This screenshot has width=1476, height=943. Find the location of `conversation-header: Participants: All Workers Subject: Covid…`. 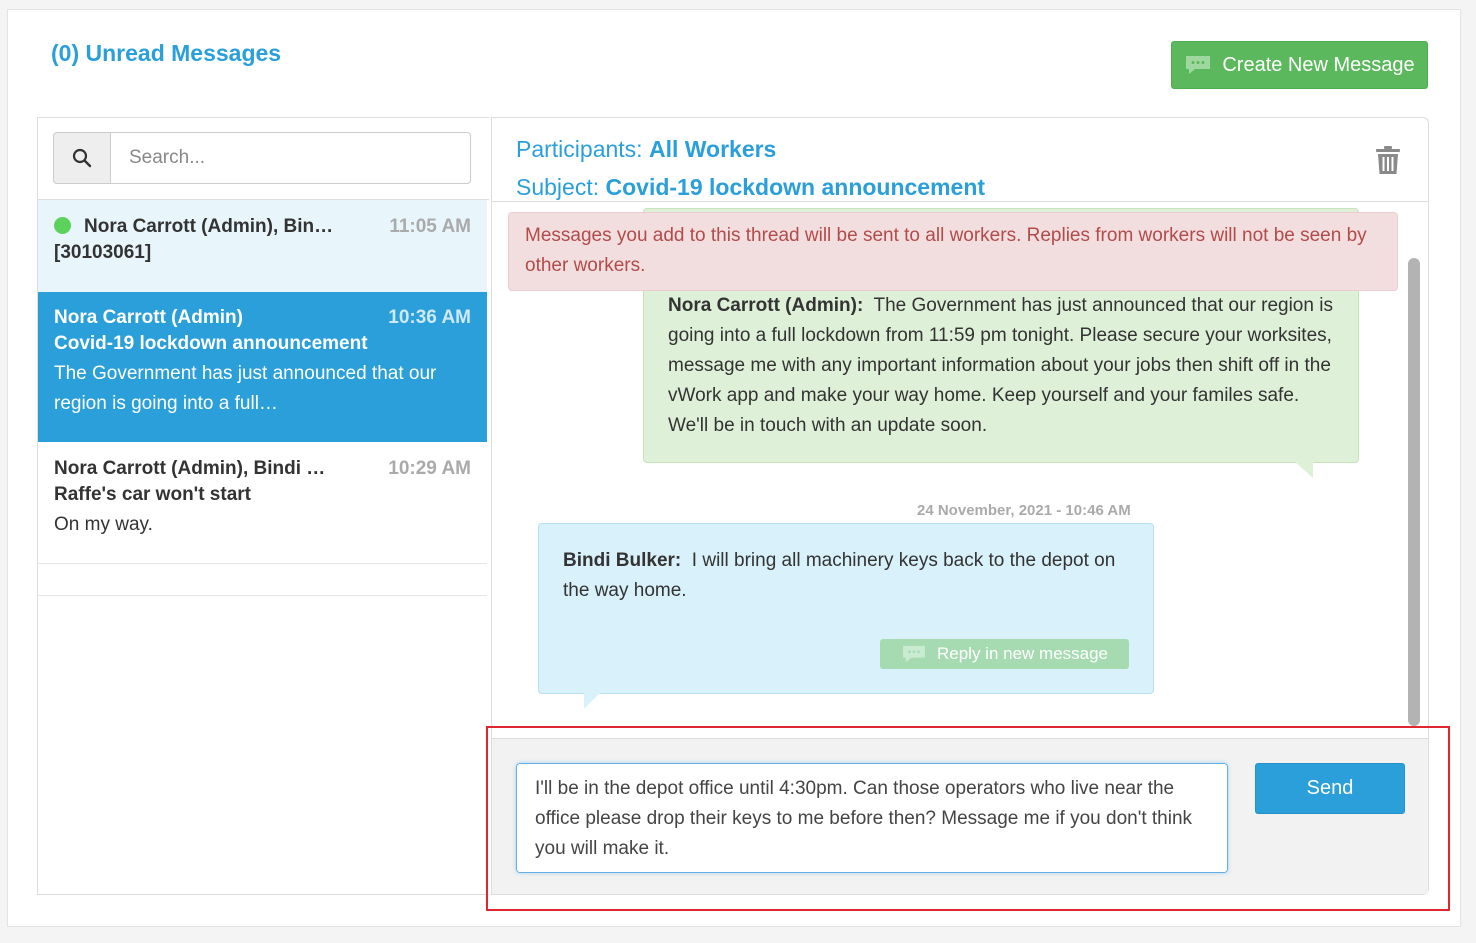

conversation-header: Participants: All Workers Subject: Covid… is located at coordinates (750, 168).